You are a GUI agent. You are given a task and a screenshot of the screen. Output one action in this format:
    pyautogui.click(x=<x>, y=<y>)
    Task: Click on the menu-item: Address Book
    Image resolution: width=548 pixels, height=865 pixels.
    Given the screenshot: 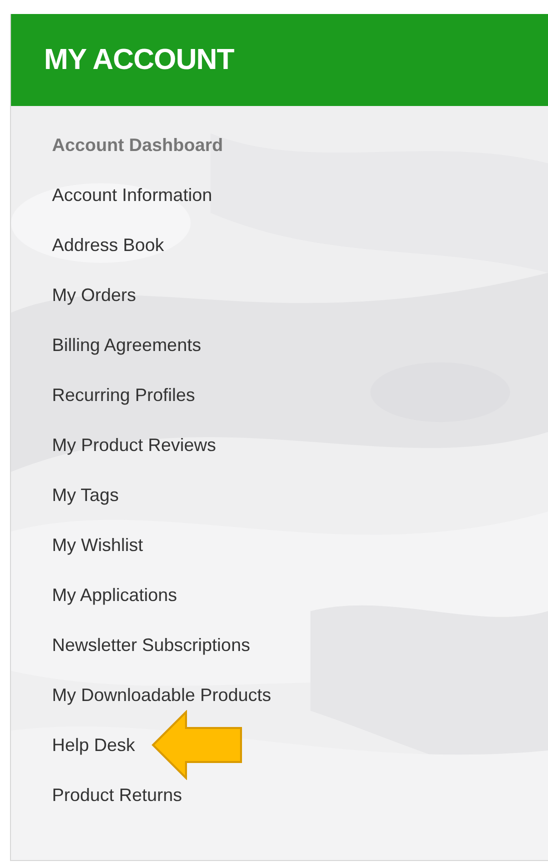 What is the action you would take?
    pyautogui.click(x=108, y=245)
    